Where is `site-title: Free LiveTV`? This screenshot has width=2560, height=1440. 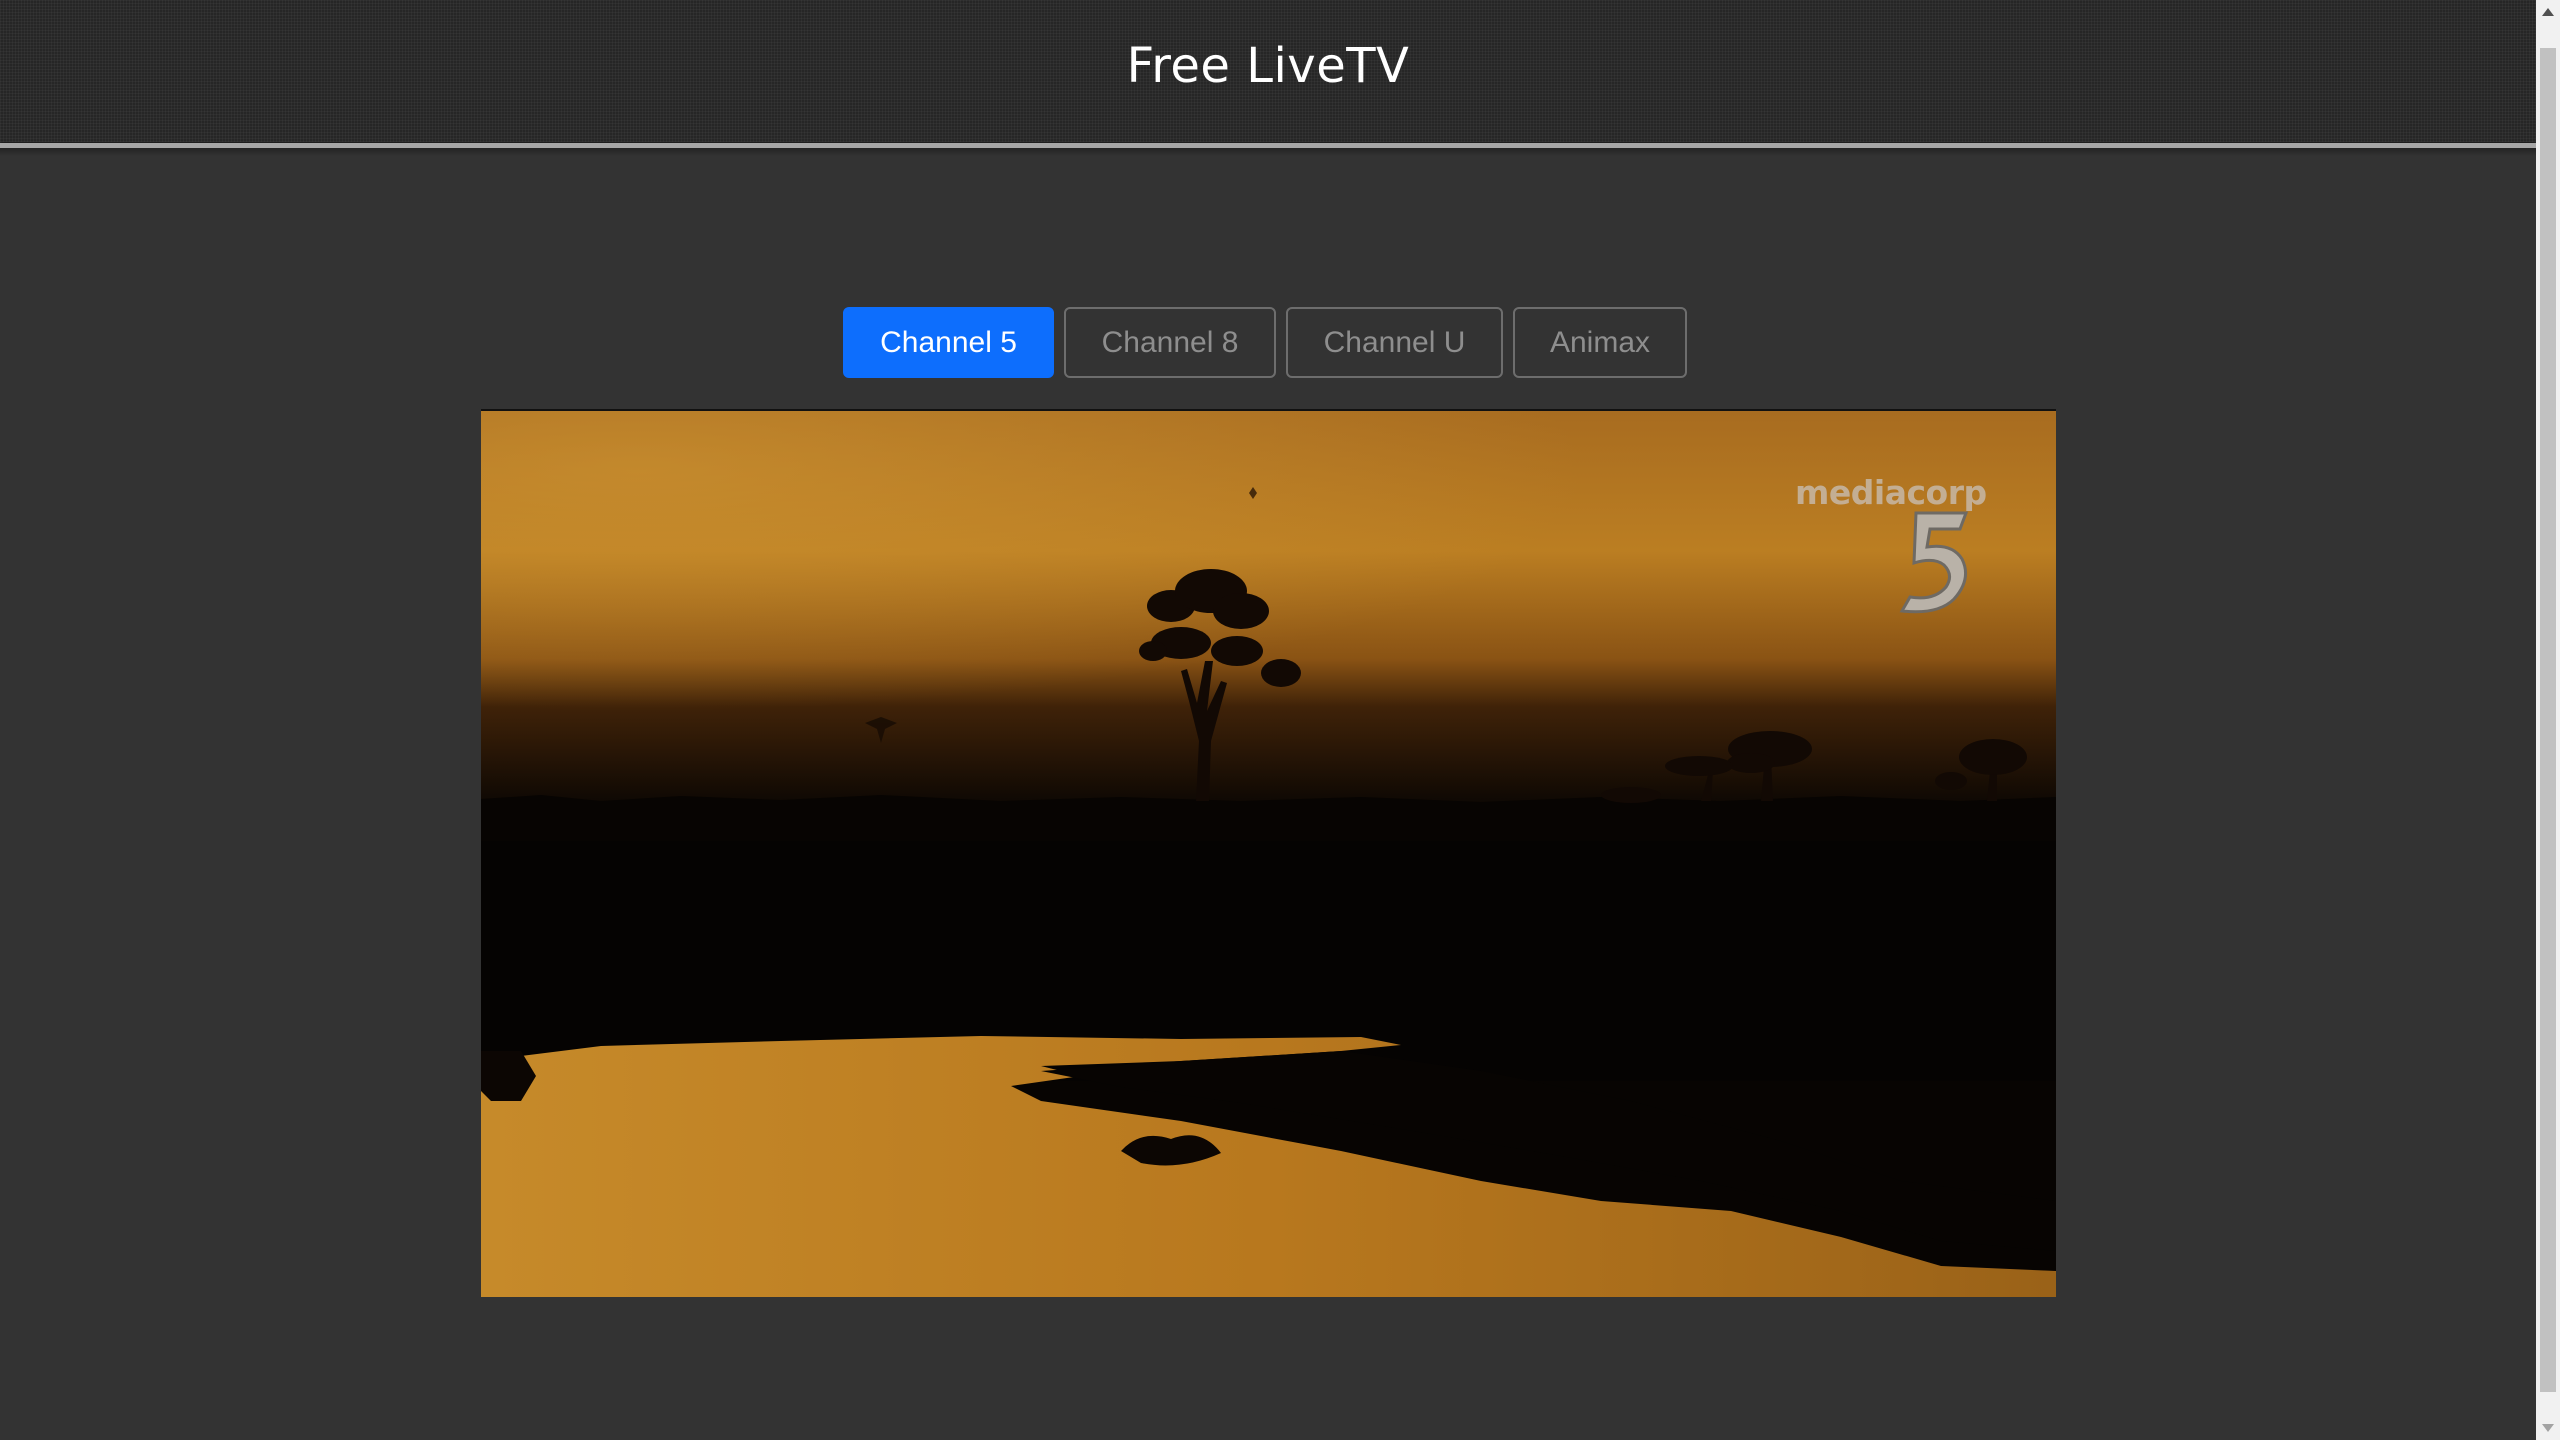 site-title: Free LiveTV is located at coordinates (1268, 66).